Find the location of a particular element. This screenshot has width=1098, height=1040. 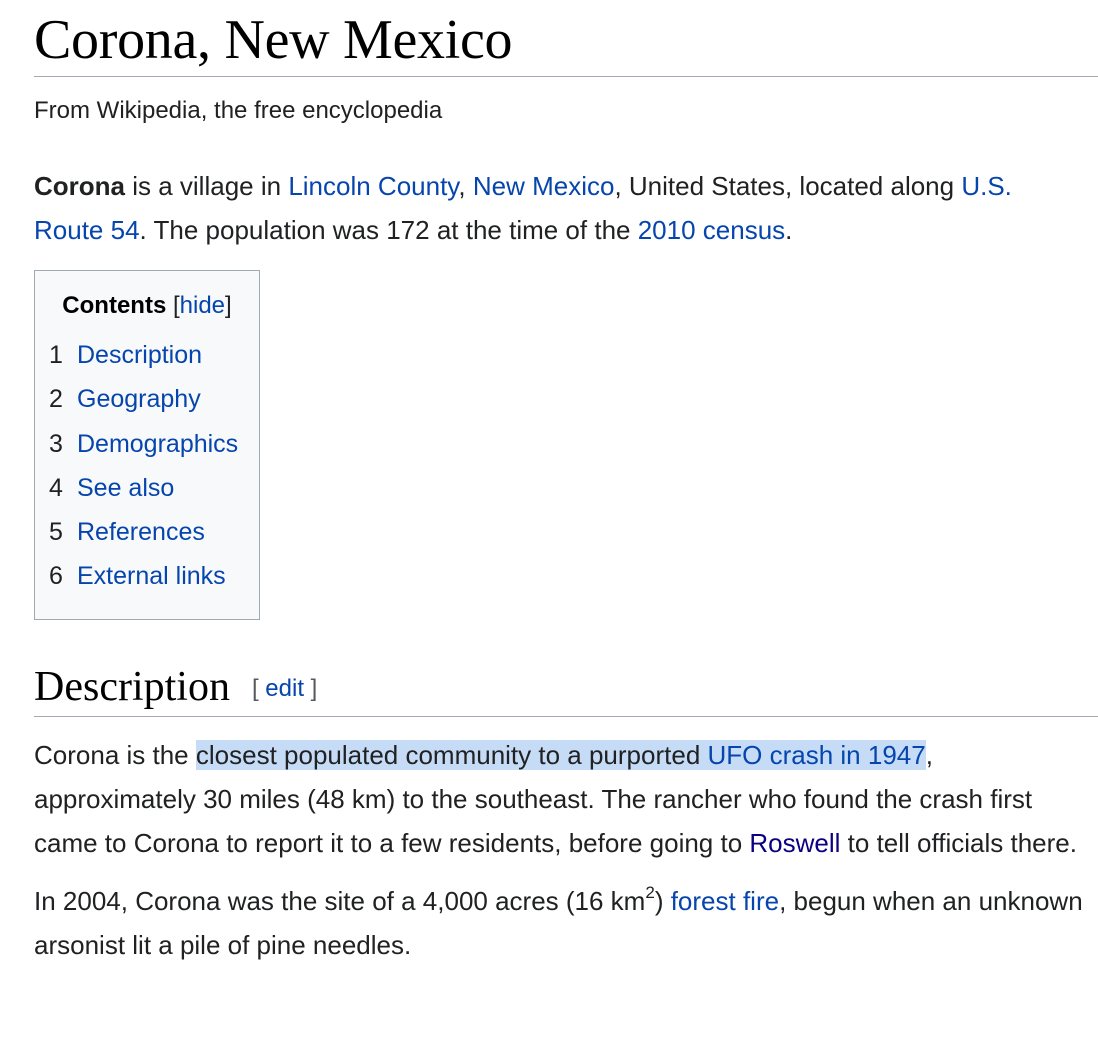

toc-number: 5 is located at coordinates (56, 532).